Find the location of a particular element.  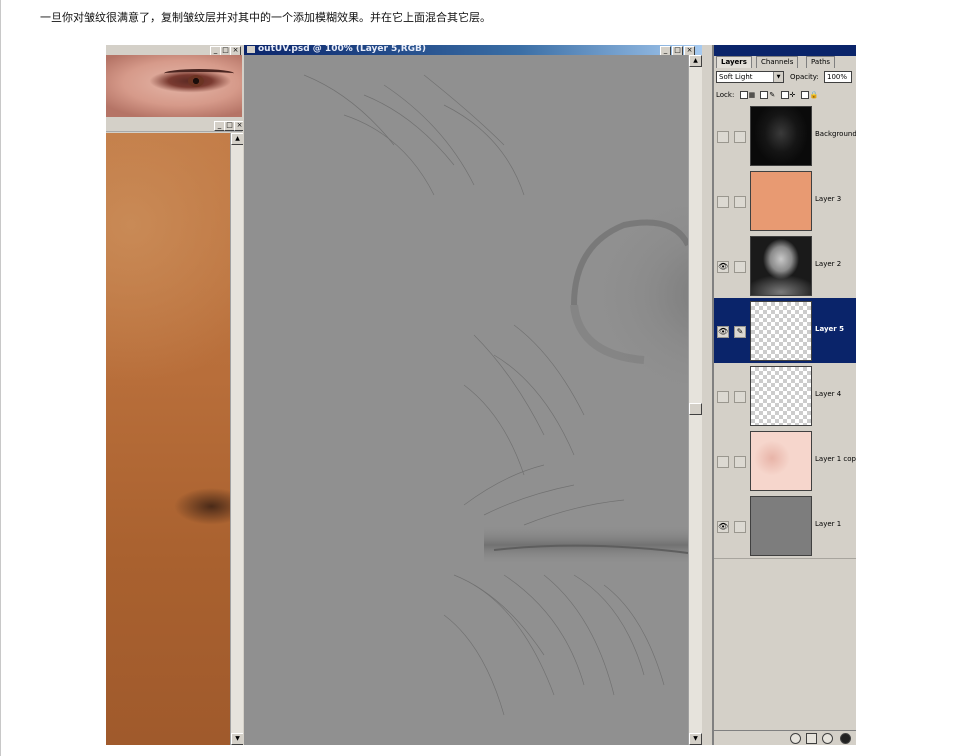

layer-row-layer-1: 👁 Layer 1 is located at coordinates (785, 526).